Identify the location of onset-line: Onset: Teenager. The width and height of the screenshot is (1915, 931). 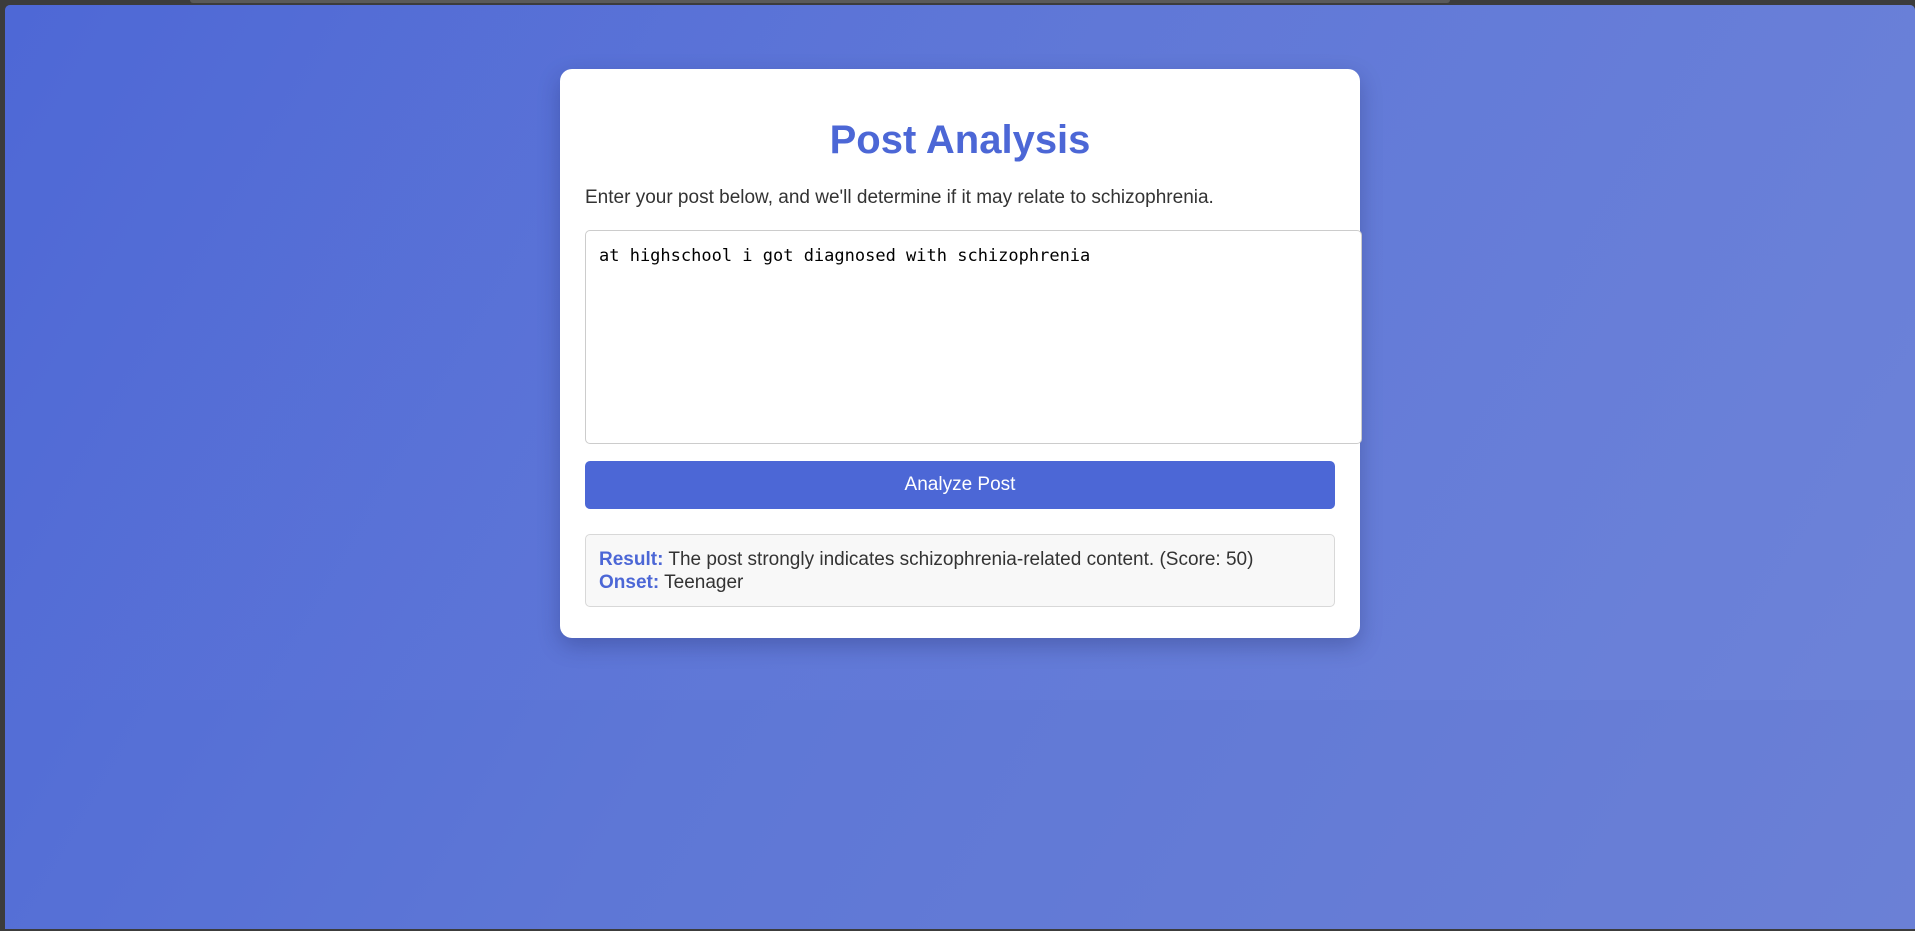
(960, 582).